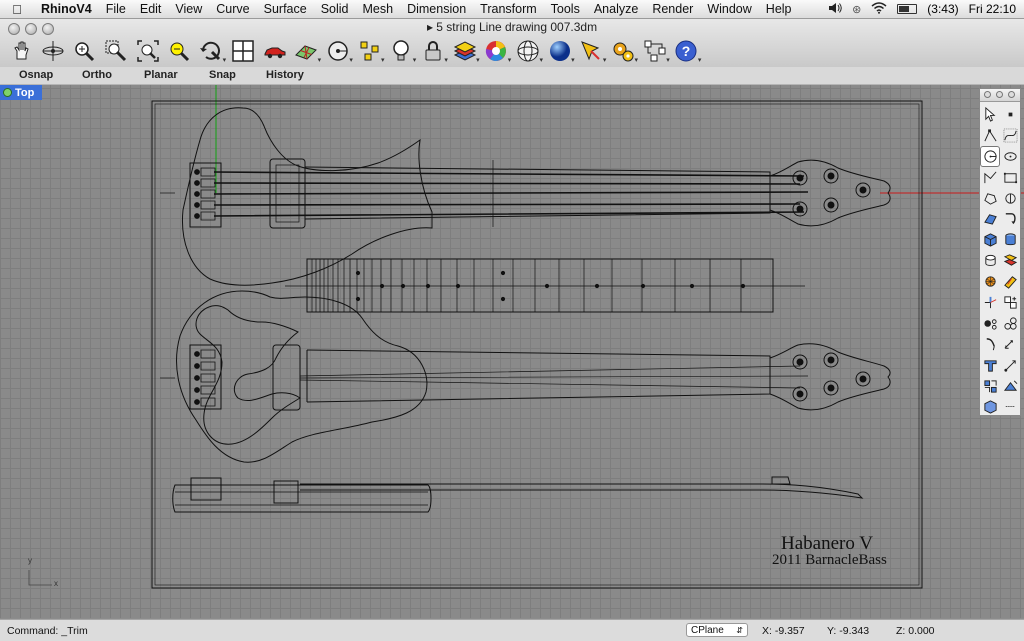 This screenshot has width=1024, height=641. I want to click on palette-titlebar, so click(1000, 95).